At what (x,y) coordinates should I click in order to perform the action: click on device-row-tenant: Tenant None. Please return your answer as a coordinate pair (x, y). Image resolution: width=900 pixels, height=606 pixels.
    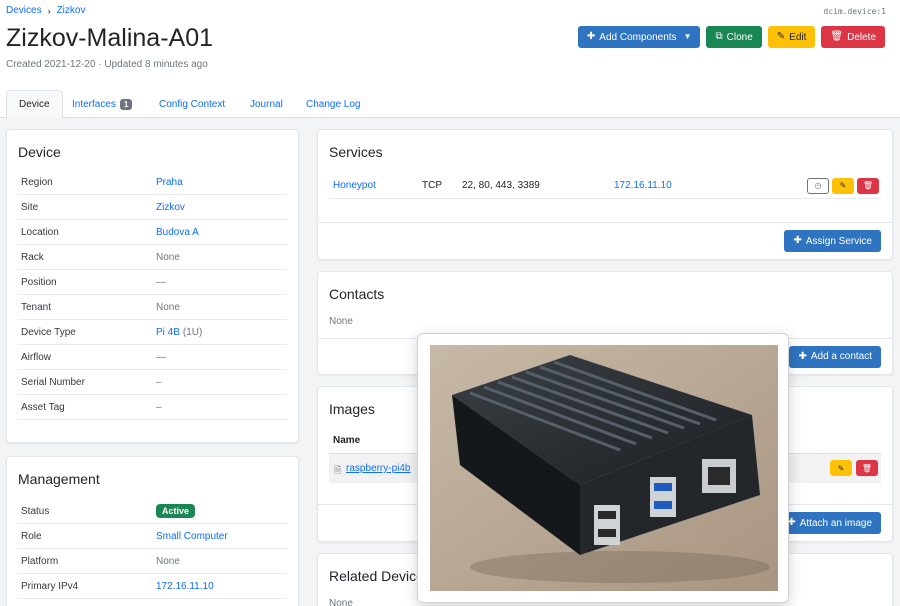
    Looking at the image, I should click on (152, 307).